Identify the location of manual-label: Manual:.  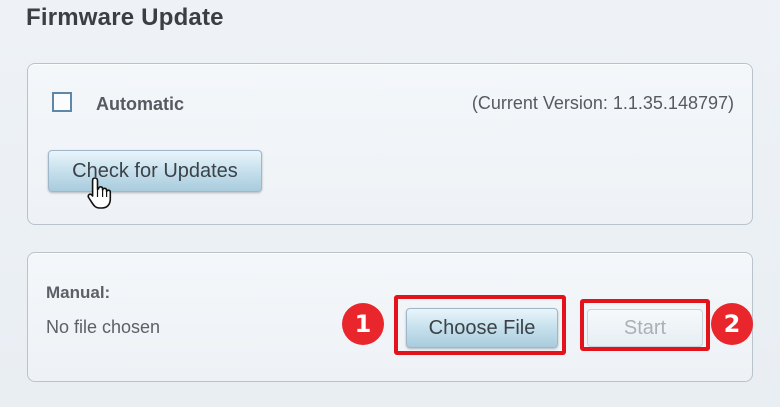
(78, 292).